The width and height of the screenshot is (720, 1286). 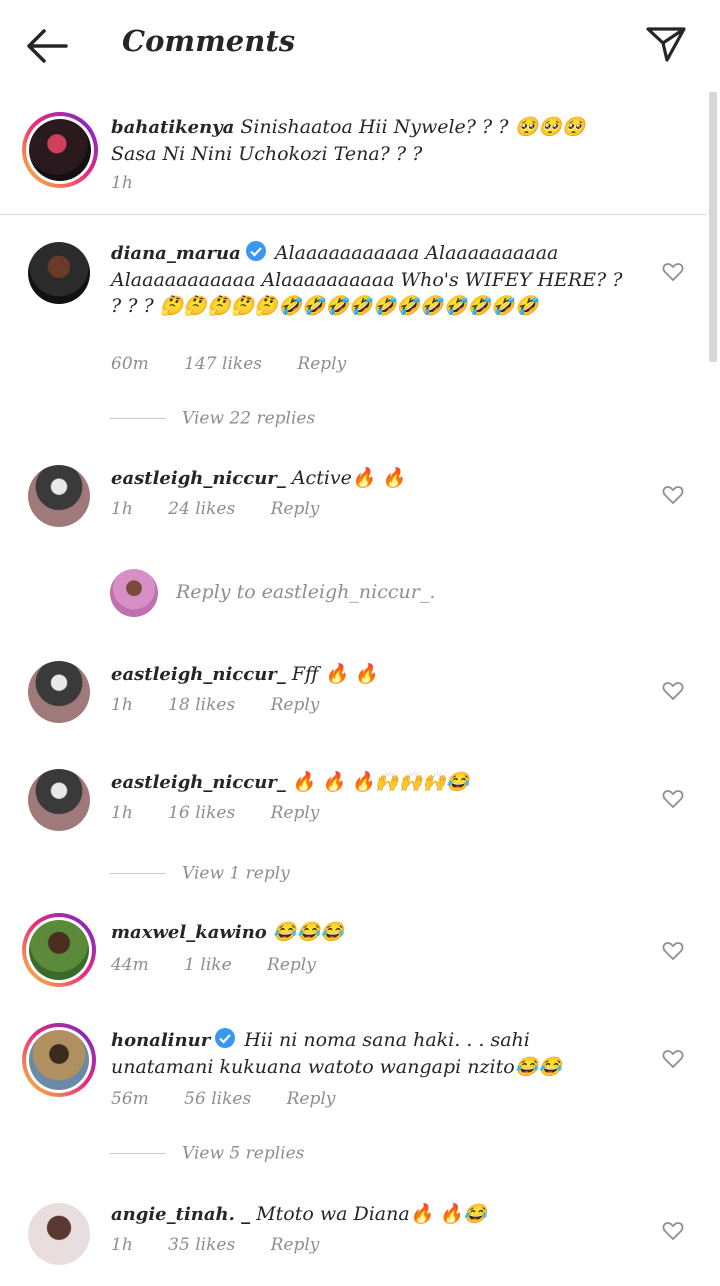 What do you see at coordinates (176, 253) in the screenshot?
I see `comment-username: diana_marua` at bounding box center [176, 253].